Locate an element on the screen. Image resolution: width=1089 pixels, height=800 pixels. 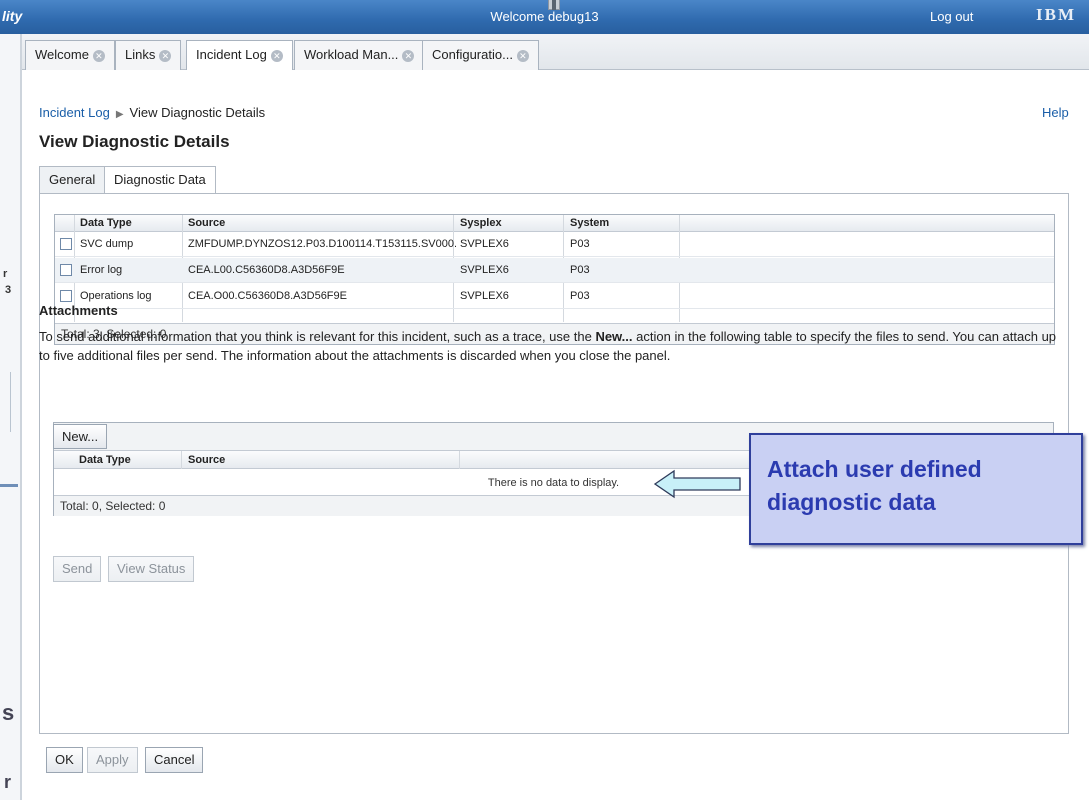
cell-source: CEA.O00.C56360D8.A3D56F9E is located at coordinates (267, 296).